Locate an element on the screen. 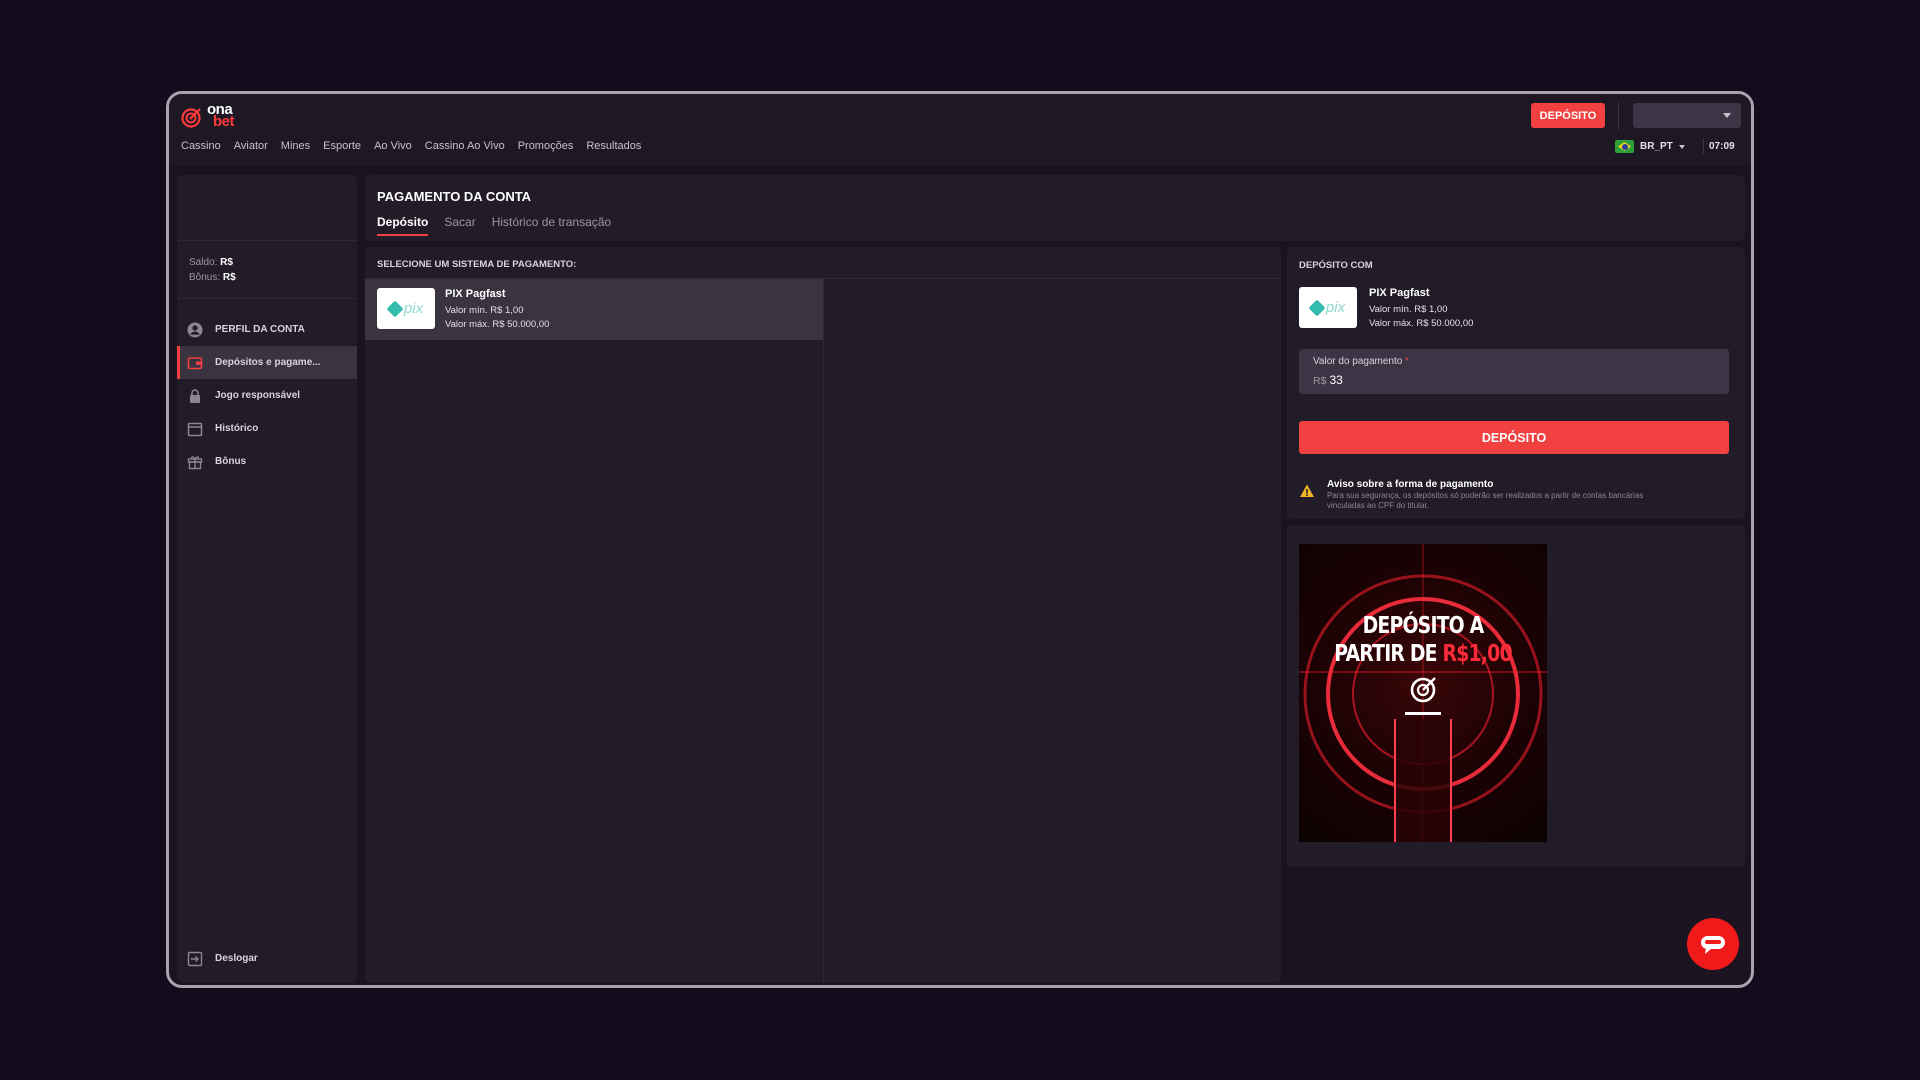 The height and width of the screenshot is (1080, 1920). nav-aviator: Aviator is located at coordinates (251, 146).